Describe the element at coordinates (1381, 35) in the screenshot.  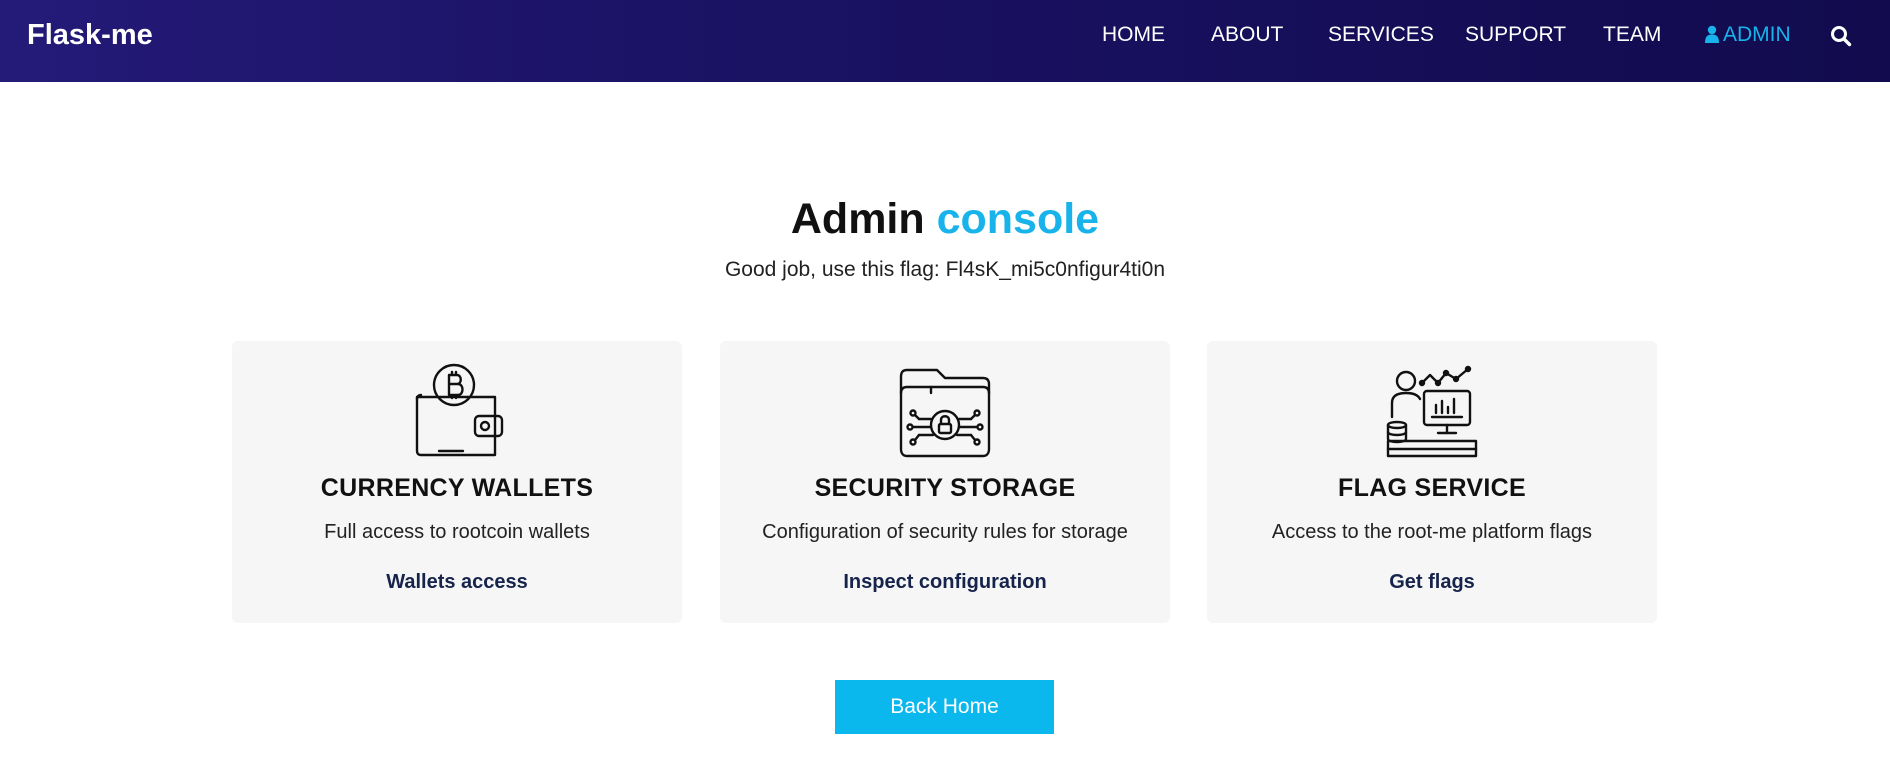
I see `nav-services: SERVICES` at that location.